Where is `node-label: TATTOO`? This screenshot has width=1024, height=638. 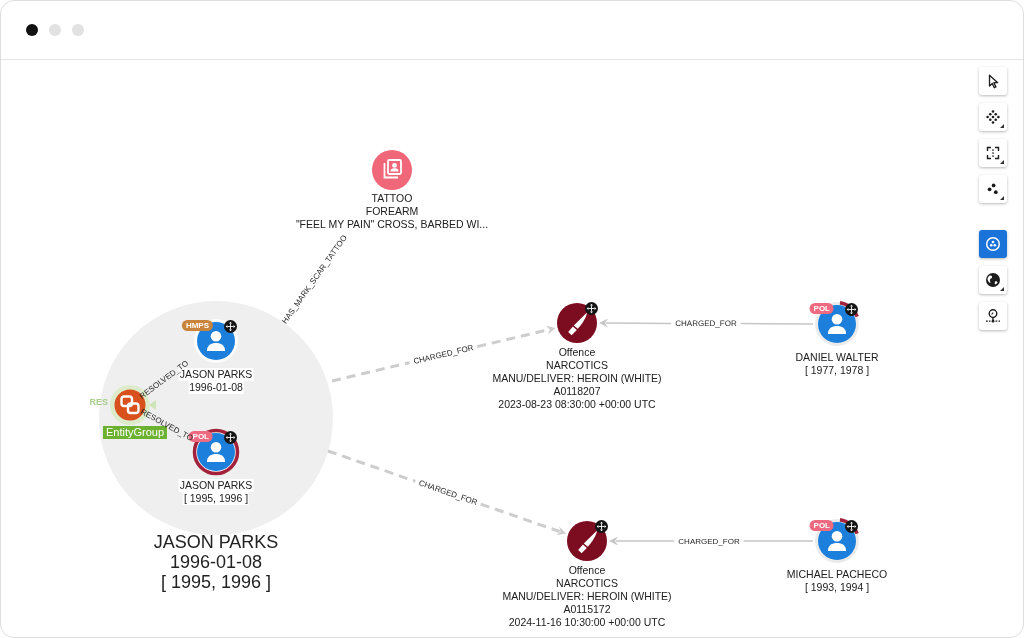 node-label: TATTOO is located at coordinates (392, 198).